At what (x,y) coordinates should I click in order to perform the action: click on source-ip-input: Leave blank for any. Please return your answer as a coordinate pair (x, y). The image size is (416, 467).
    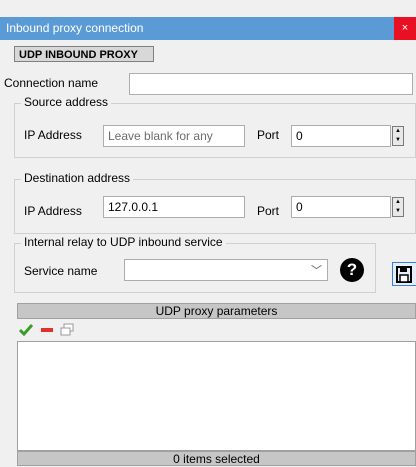
    Looking at the image, I should click on (174, 136).